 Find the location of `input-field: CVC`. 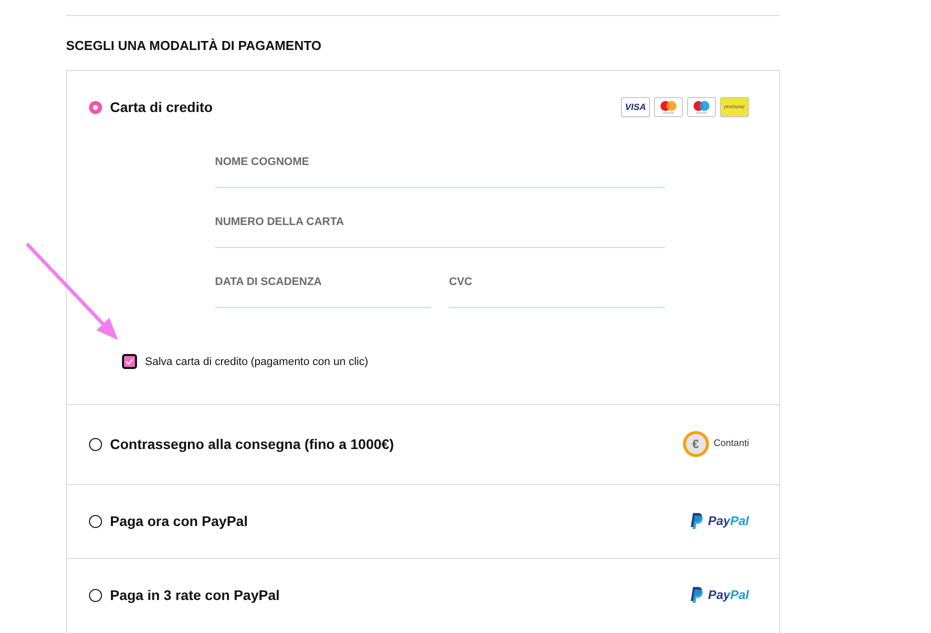

input-field: CVC is located at coordinates (557, 278).